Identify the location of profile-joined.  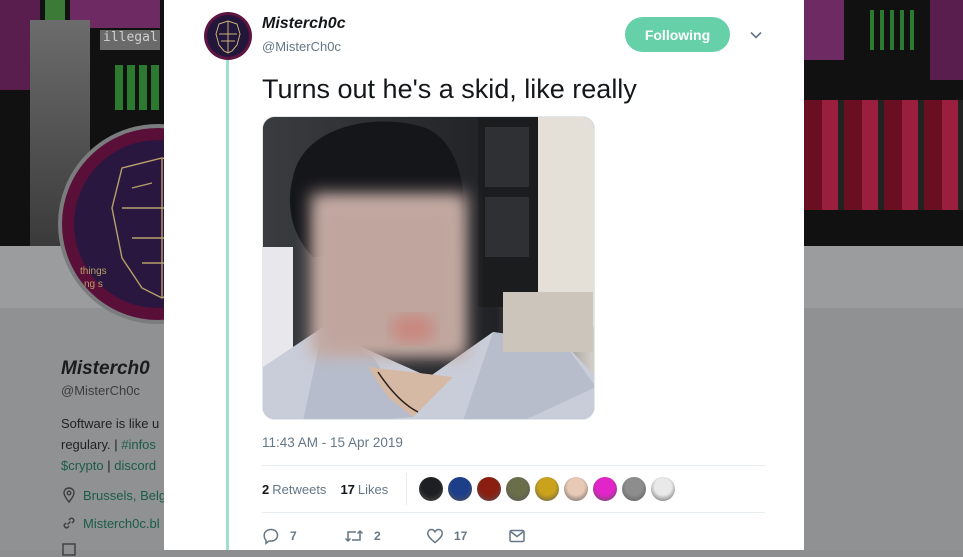
(116, 549).